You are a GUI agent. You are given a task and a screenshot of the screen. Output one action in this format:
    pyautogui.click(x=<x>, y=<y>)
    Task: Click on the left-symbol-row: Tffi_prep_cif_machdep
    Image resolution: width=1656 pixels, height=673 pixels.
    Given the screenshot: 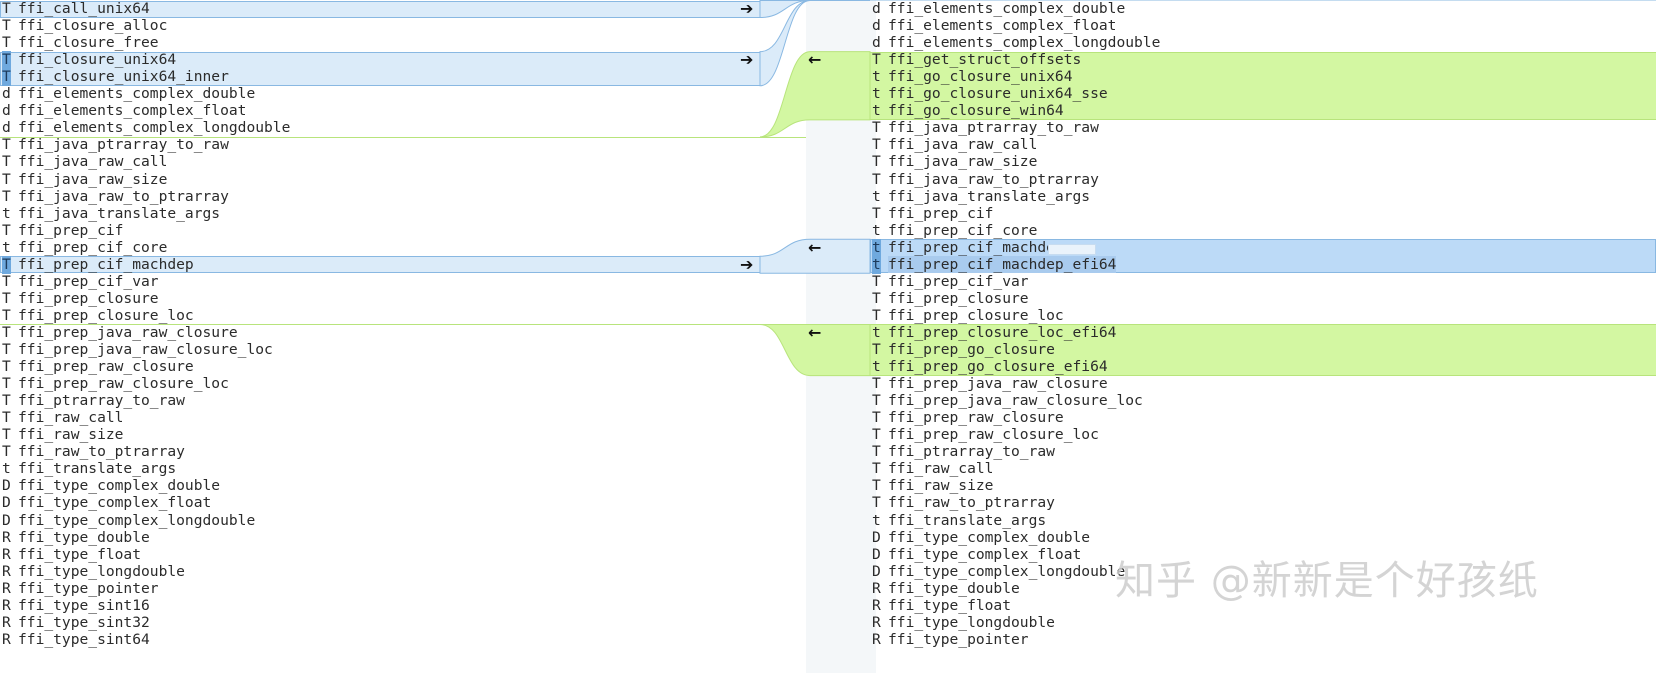 What is the action you would take?
    pyautogui.click(x=98, y=264)
    